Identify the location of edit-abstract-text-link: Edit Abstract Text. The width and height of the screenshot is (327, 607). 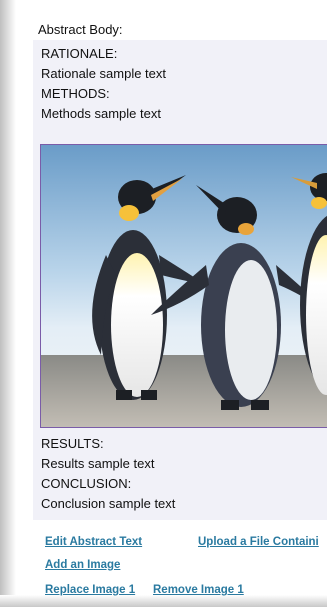
(93, 542).